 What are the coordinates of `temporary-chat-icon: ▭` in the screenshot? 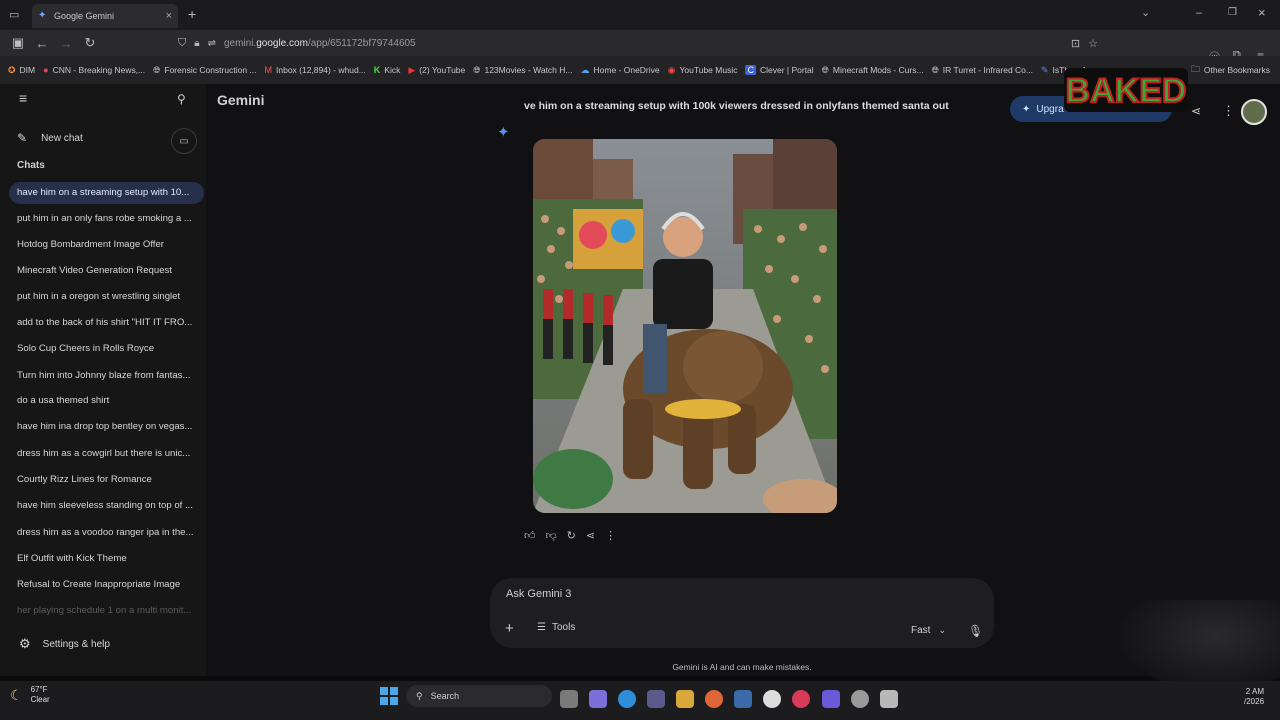 It's located at (184, 141).